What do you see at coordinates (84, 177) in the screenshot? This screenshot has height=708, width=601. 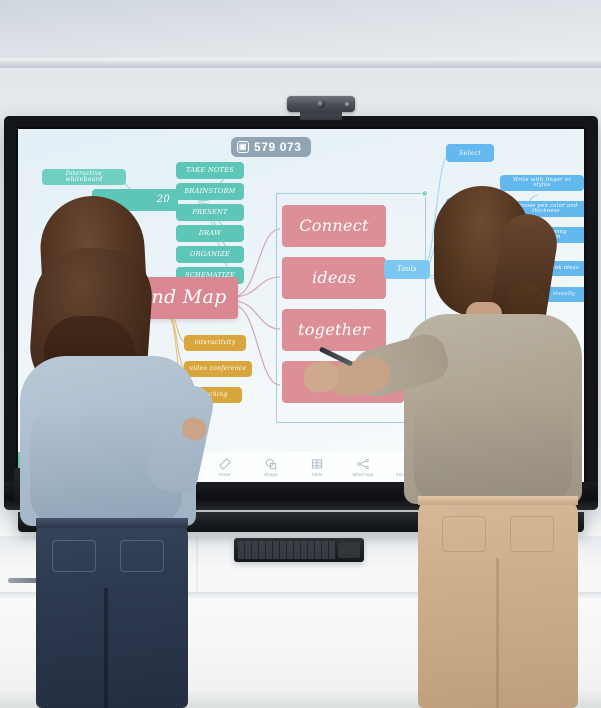 I see `mindmap-node-interactive-whiteboard: Interactive whiteboard` at bounding box center [84, 177].